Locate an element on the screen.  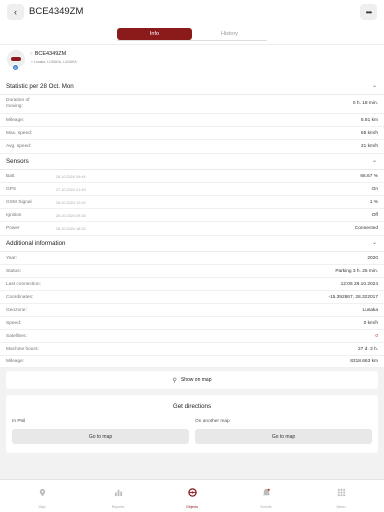
more-dots-icon: ••• is located at coordinates (368, 12).